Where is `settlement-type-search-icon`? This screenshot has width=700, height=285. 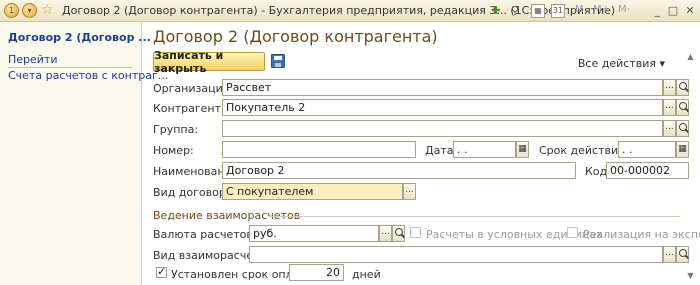
settlement-type-search-icon is located at coordinates (682, 254).